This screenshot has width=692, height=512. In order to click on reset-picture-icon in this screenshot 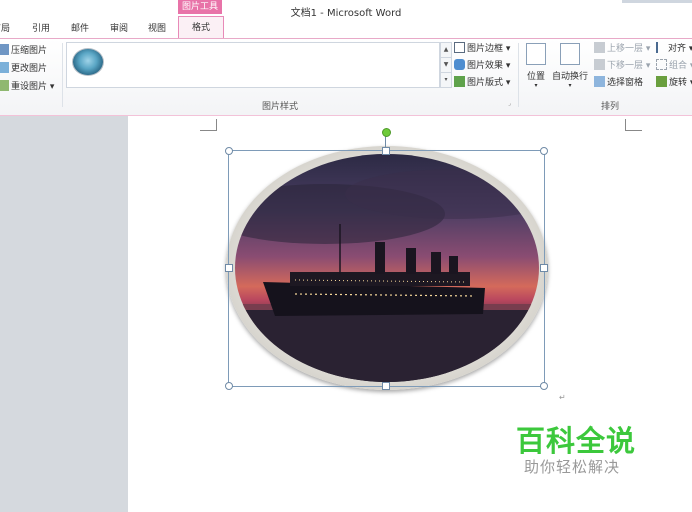, I will do `click(4, 85)`.